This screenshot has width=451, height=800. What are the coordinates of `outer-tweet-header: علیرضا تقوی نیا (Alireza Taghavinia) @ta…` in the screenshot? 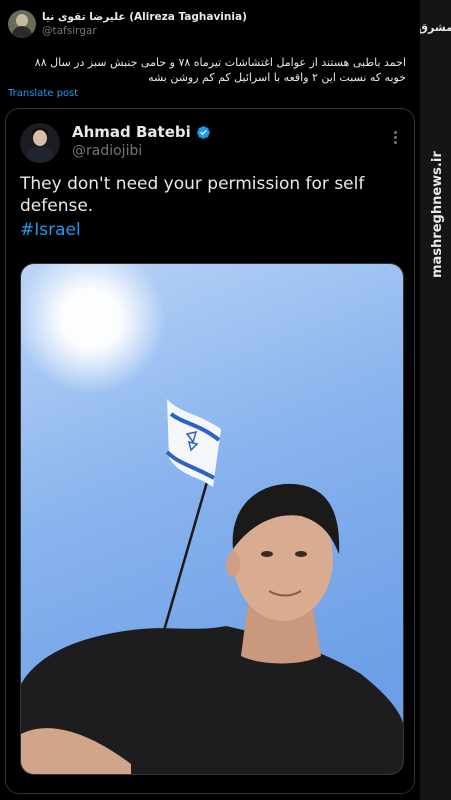 It's located at (127, 24).